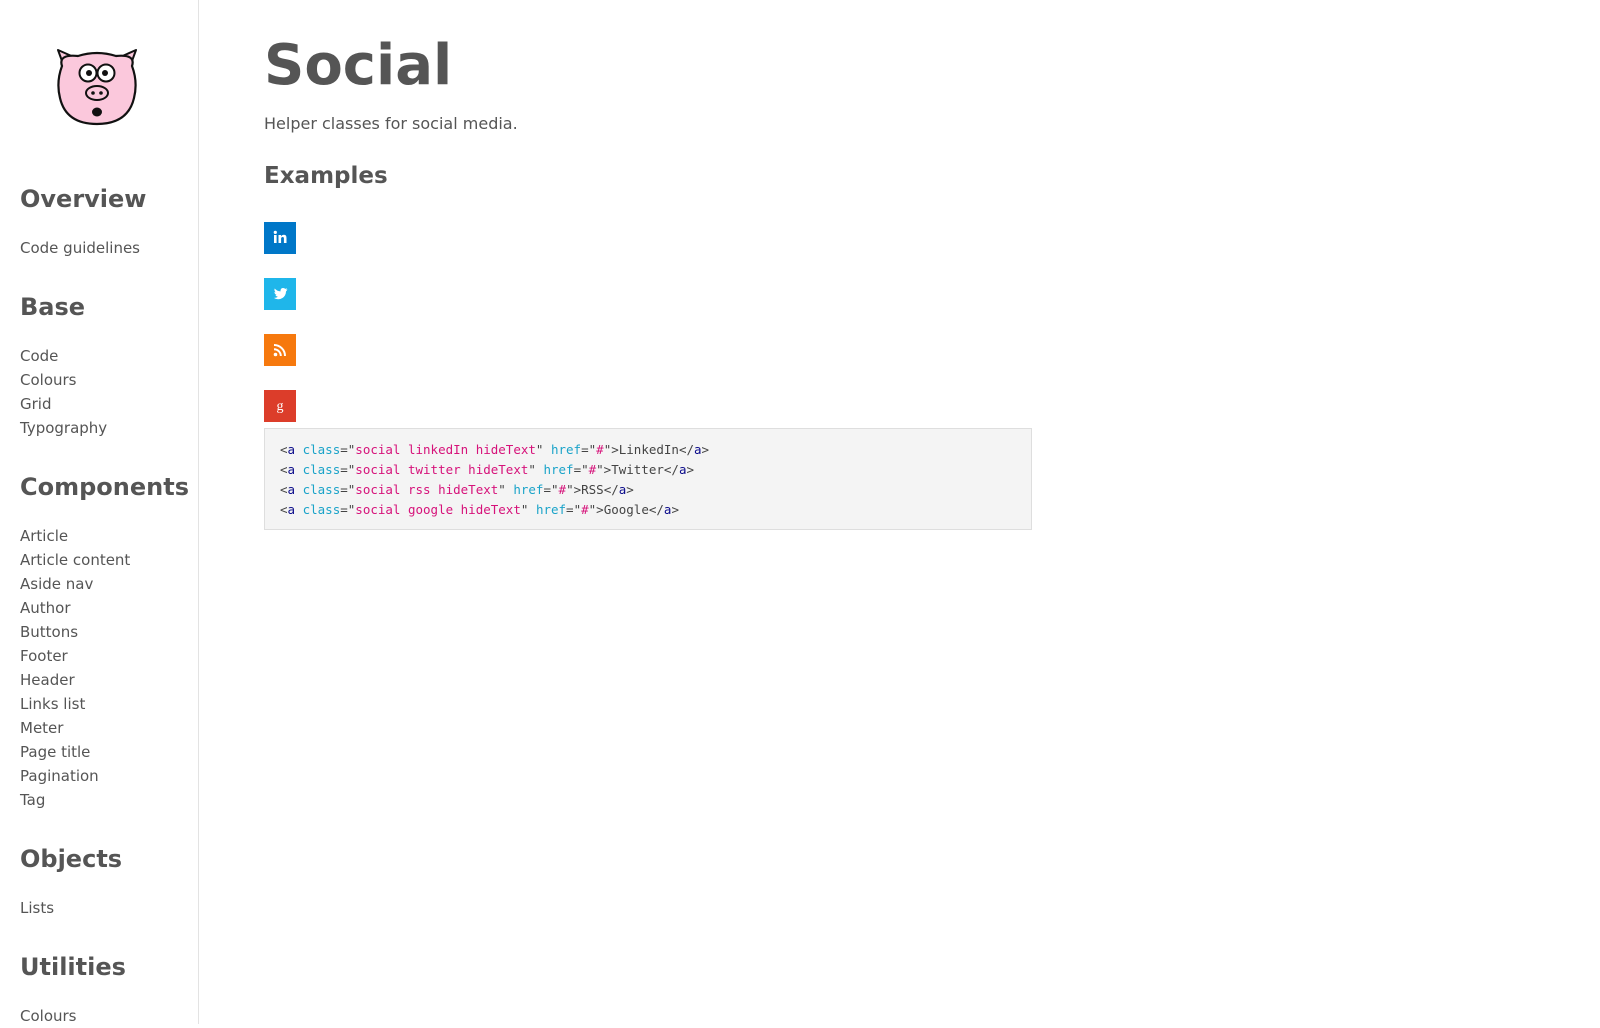 The height and width of the screenshot is (1028, 1600). I want to click on nav-item-header: Header, so click(104, 680).